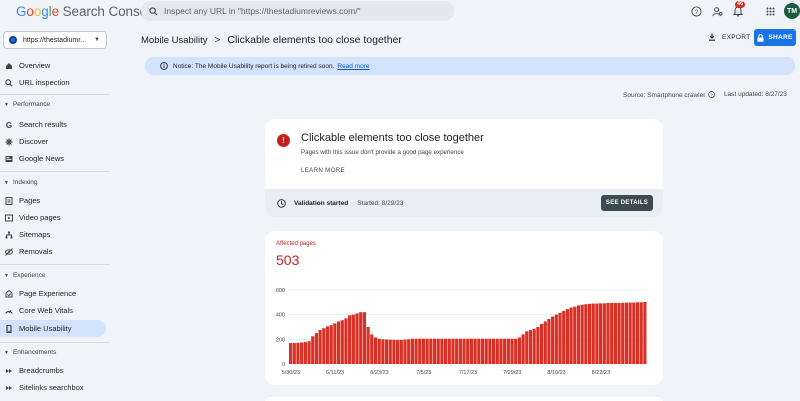 The image size is (800, 401). I want to click on sidebar-item-search-results: G Search results, so click(53, 124).